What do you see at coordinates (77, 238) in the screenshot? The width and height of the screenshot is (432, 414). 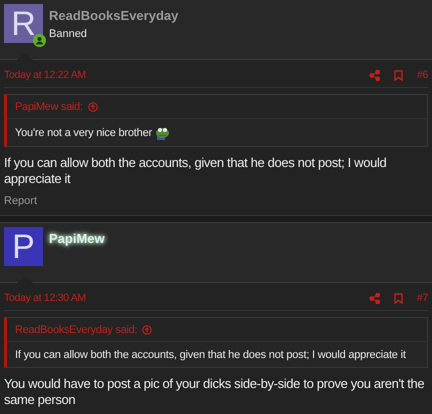 I see `username: PapiMew` at bounding box center [77, 238].